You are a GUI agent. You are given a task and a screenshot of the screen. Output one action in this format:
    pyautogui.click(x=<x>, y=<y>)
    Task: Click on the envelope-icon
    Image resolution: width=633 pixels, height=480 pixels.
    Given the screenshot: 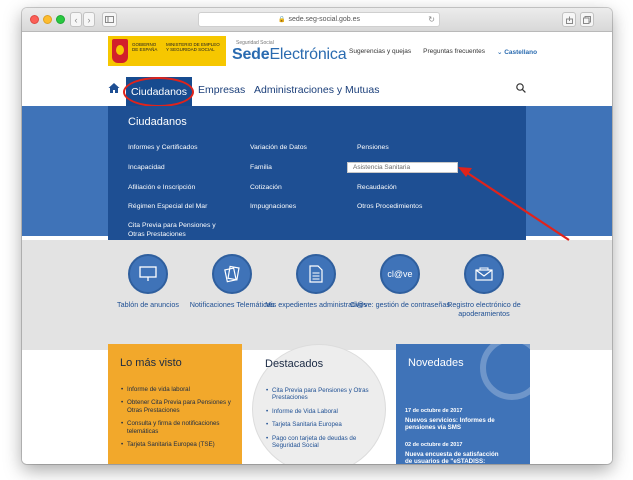 What is the action you would take?
    pyautogui.click(x=484, y=274)
    